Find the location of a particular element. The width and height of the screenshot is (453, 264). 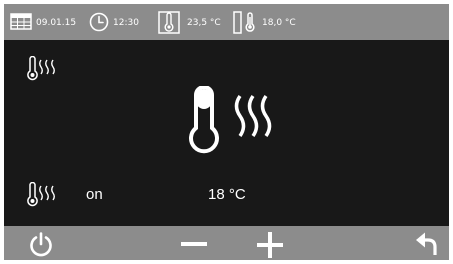

status-outdoor-temperature: 23,5 °C is located at coordinates (204, 23).